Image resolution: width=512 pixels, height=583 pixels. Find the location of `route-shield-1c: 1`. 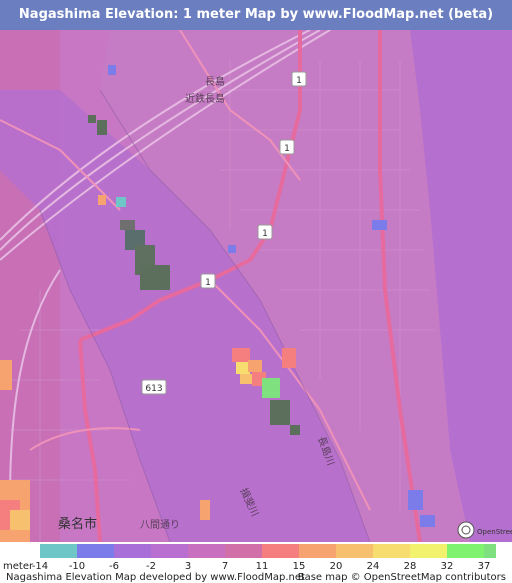

route-shield-1c: 1 is located at coordinates (265, 232).